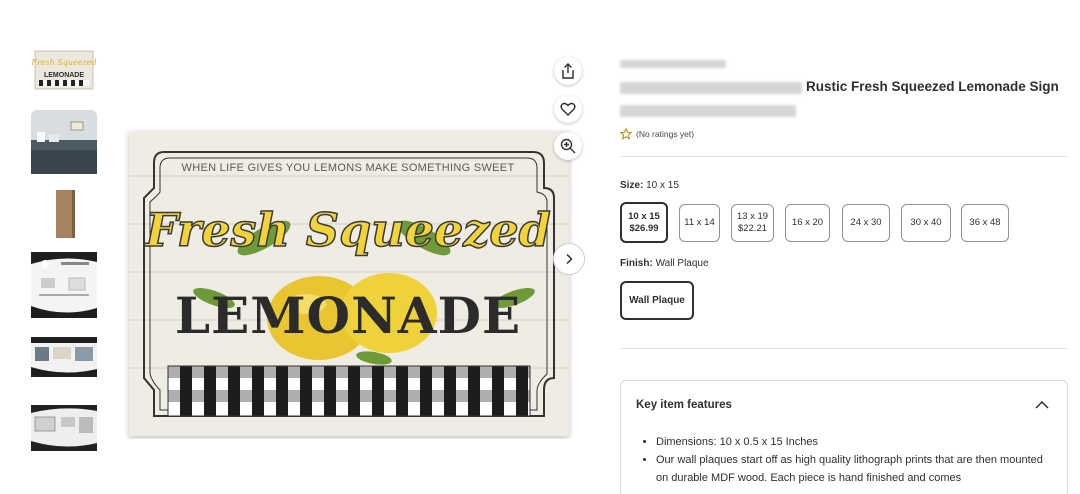 The width and height of the screenshot is (1080, 494). I want to click on rating-text: (No ratings yet), so click(665, 134).